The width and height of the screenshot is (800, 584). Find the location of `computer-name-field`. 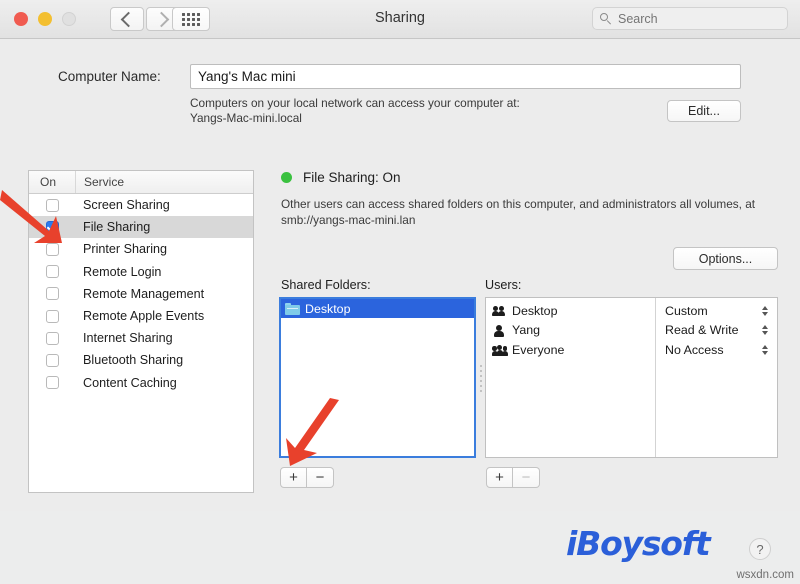

computer-name-field is located at coordinates (465, 76).